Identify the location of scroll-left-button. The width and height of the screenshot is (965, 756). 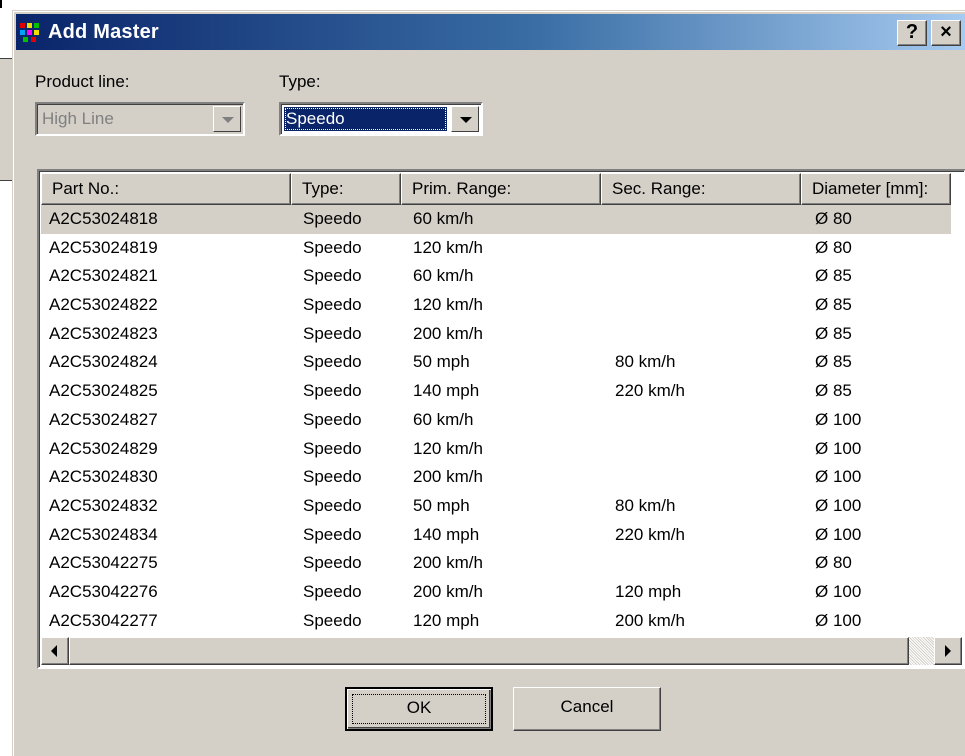
(55, 651).